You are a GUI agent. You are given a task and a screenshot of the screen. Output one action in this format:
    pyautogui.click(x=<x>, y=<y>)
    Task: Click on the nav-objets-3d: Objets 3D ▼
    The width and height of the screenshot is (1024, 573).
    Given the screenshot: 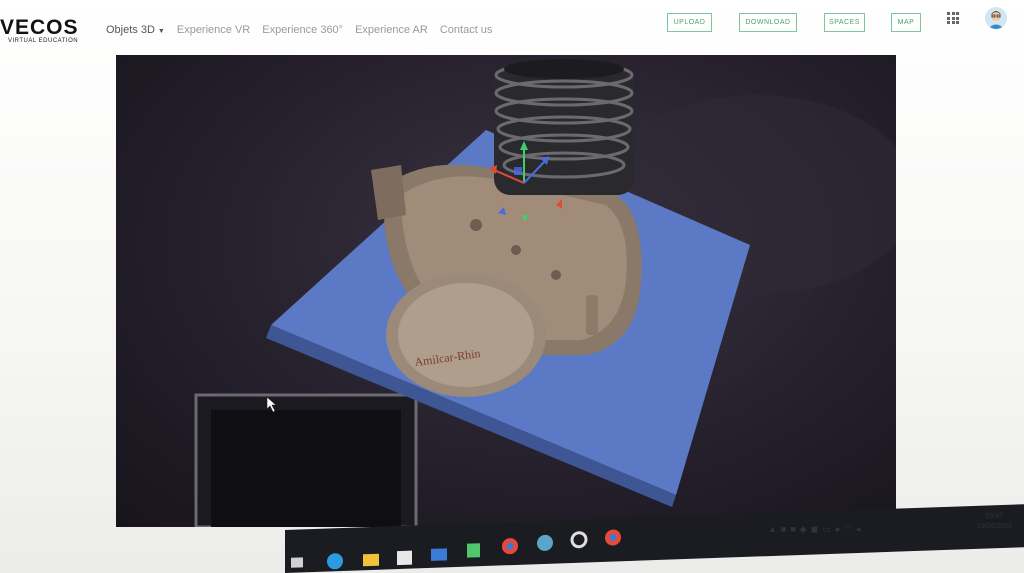 What is the action you would take?
    pyautogui.click(x=135, y=30)
    